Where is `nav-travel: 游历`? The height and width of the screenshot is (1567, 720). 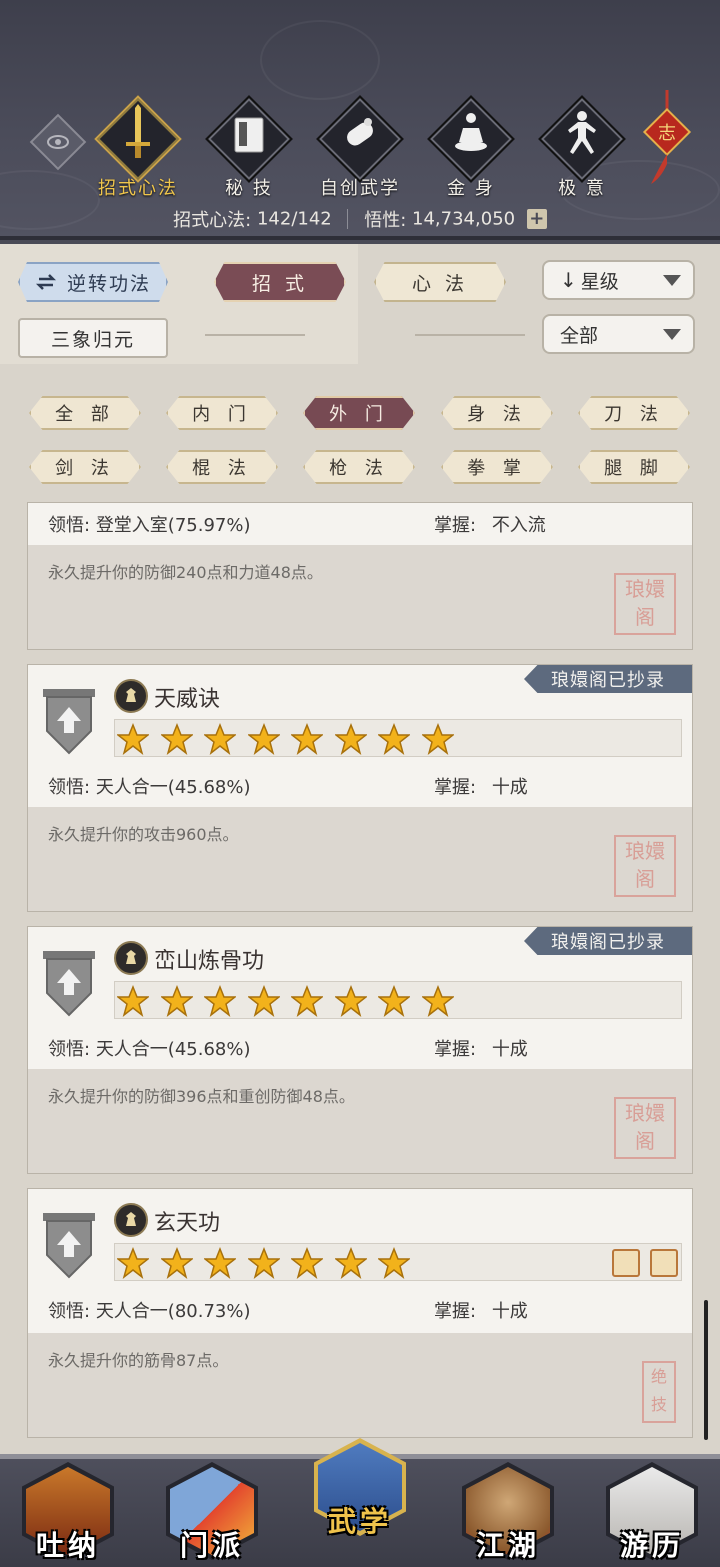 nav-travel: 游历 is located at coordinates (652, 1512).